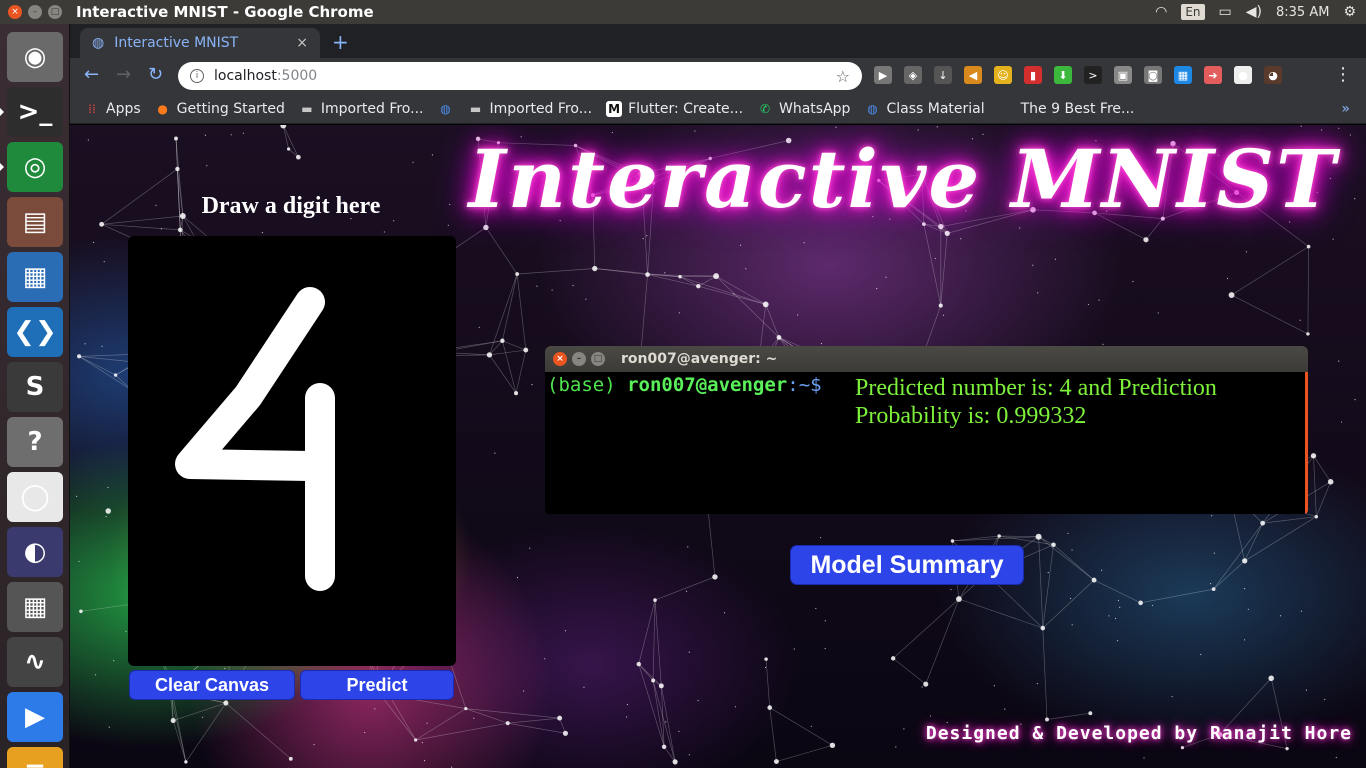 Image resolution: width=1366 pixels, height=768 pixels. What do you see at coordinates (1349, 12) in the screenshot?
I see `gear-icon: ⚙` at bounding box center [1349, 12].